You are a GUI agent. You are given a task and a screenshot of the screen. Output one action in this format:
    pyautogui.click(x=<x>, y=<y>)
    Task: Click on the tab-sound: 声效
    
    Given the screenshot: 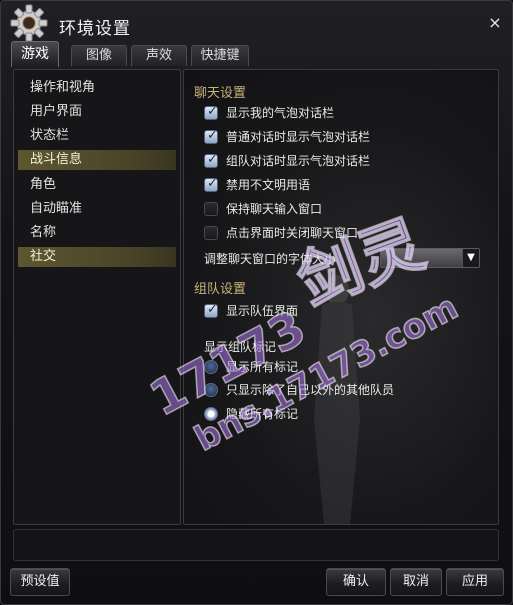 What is the action you would take?
    pyautogui.click(x=159, y=55)
    